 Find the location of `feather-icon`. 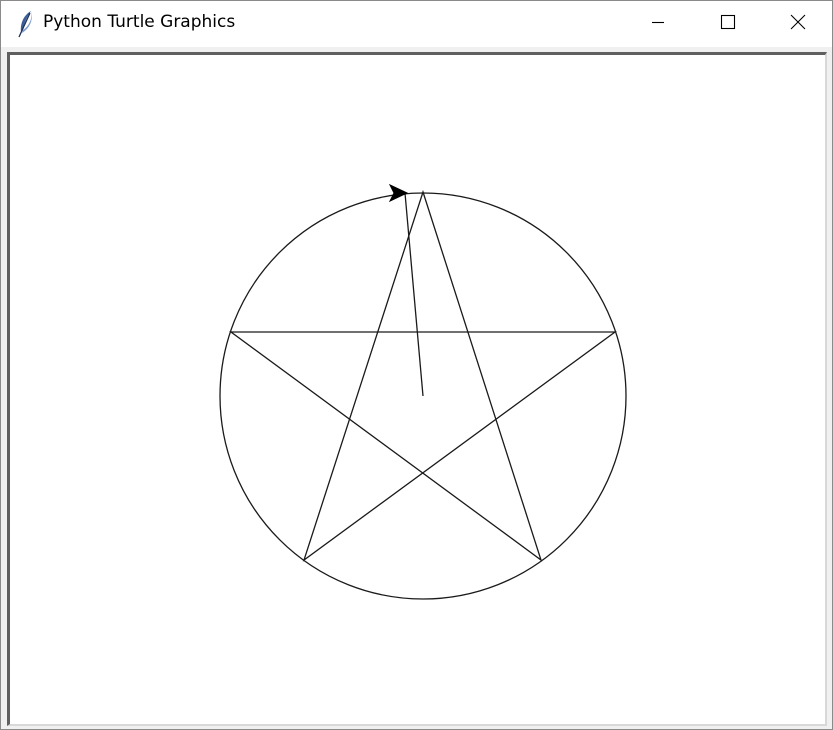

feather-icon is located at coordinates (26, 24).